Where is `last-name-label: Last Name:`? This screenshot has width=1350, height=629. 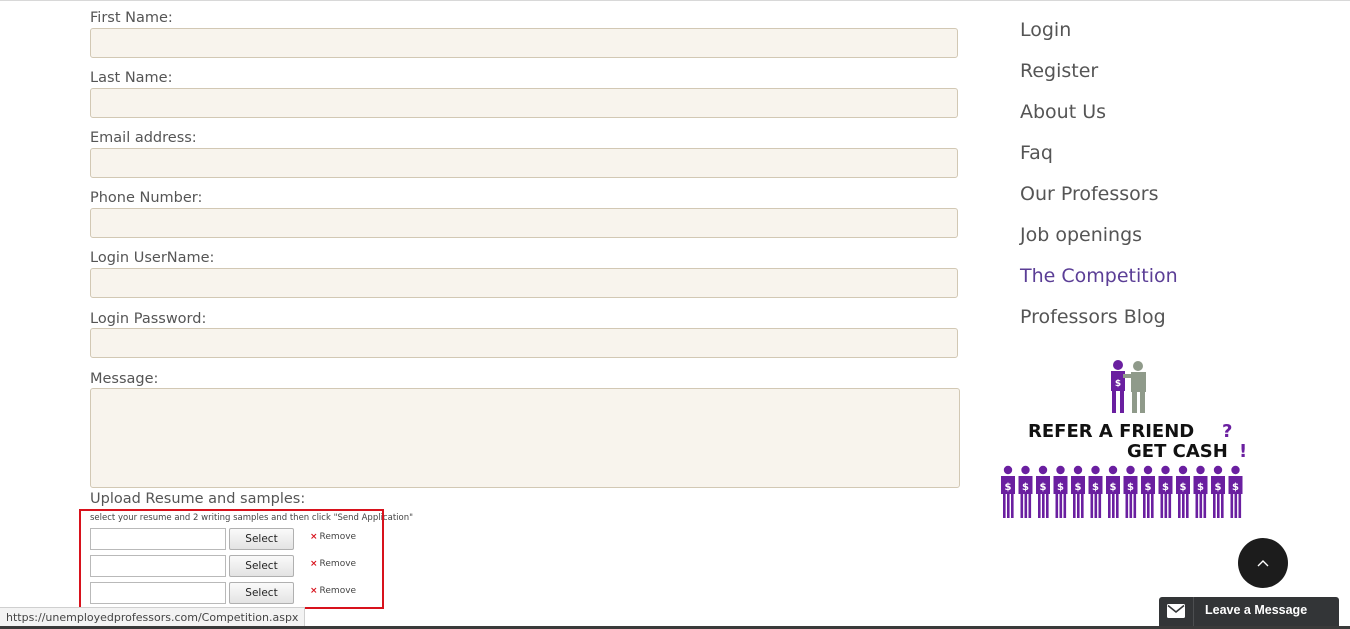
last-name-label: Last Name: is located at coordinates (131, 78).